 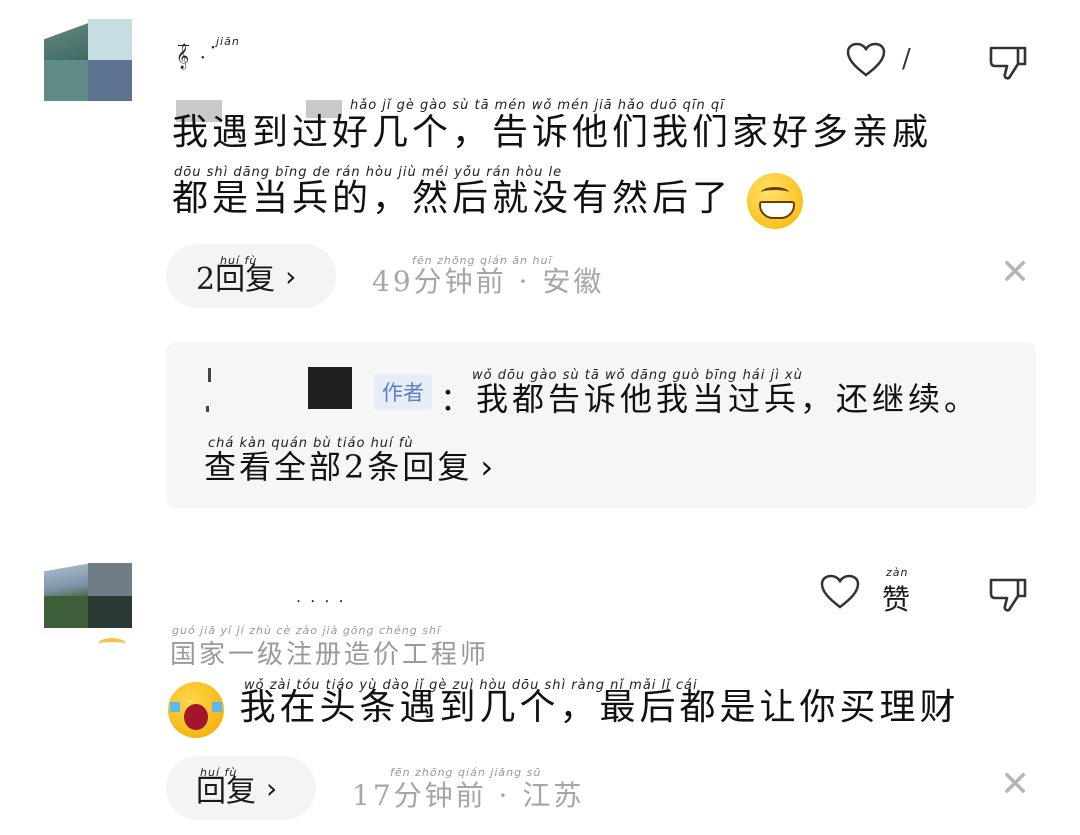 I want to click on comment-text: 我遇到过好几个，告诉他们我们家好多亲戚, so click(x=552, y=132).